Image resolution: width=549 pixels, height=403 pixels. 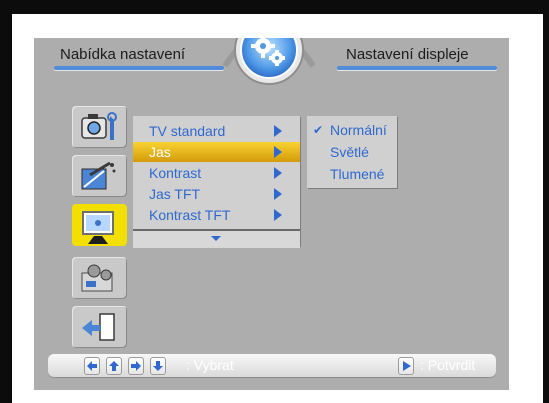 I want to click on submenu-item-label: Normální, so click(x=358, y=130).